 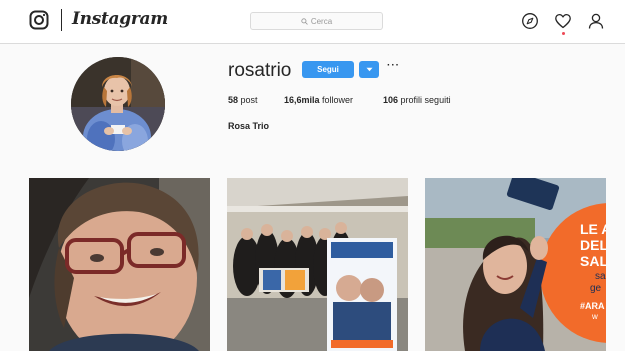 What do you see at coordinates (118, 104) in the screenshot?
I see `avatar` at bounding box center [118, 104].